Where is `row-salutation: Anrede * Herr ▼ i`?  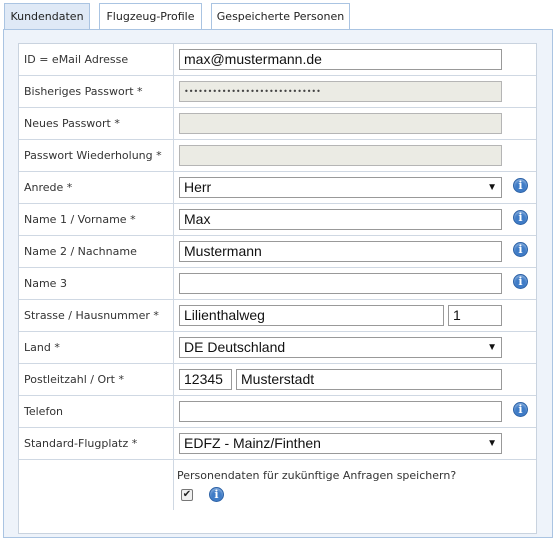 row-salutation: Anrede * Herr ▼ i is located at coordinates (277, 188).